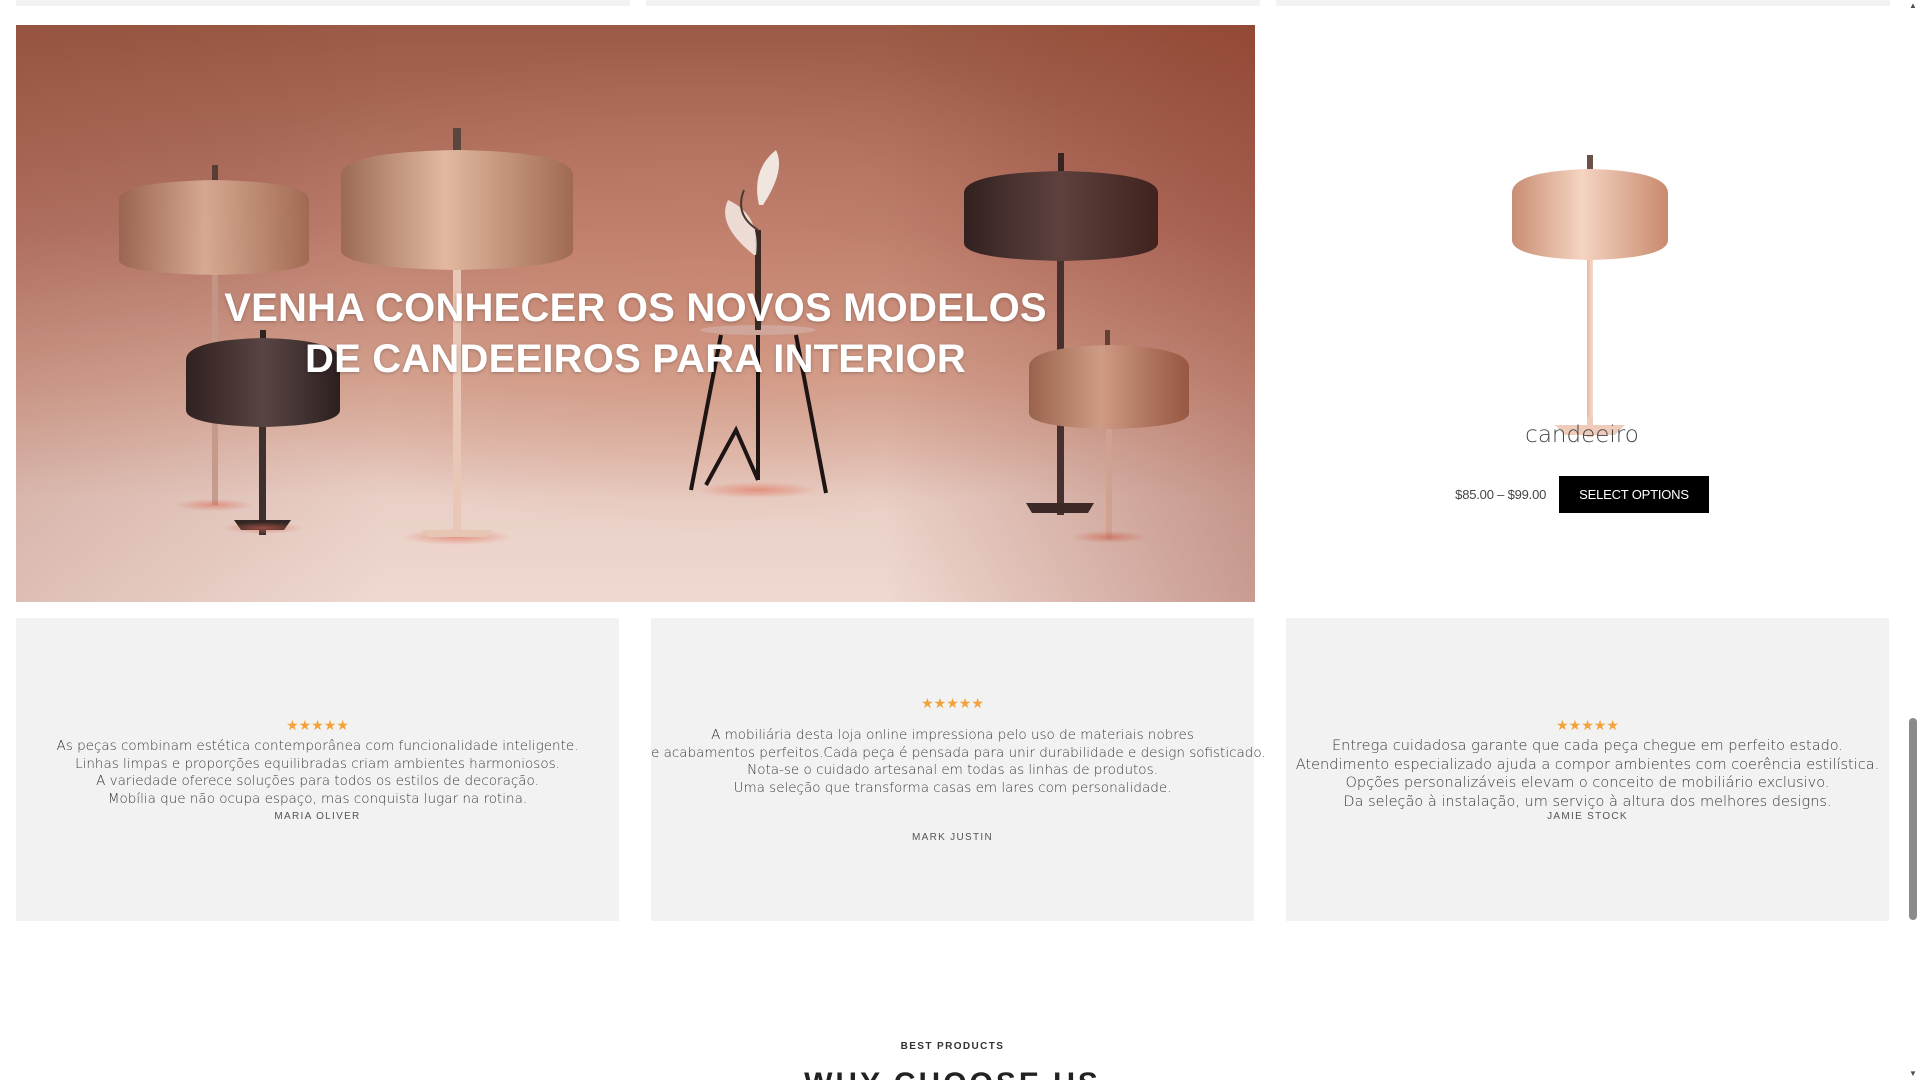 The image size is (1920, 1080). I want to click on scroll-thumb, so click(1913, 819).